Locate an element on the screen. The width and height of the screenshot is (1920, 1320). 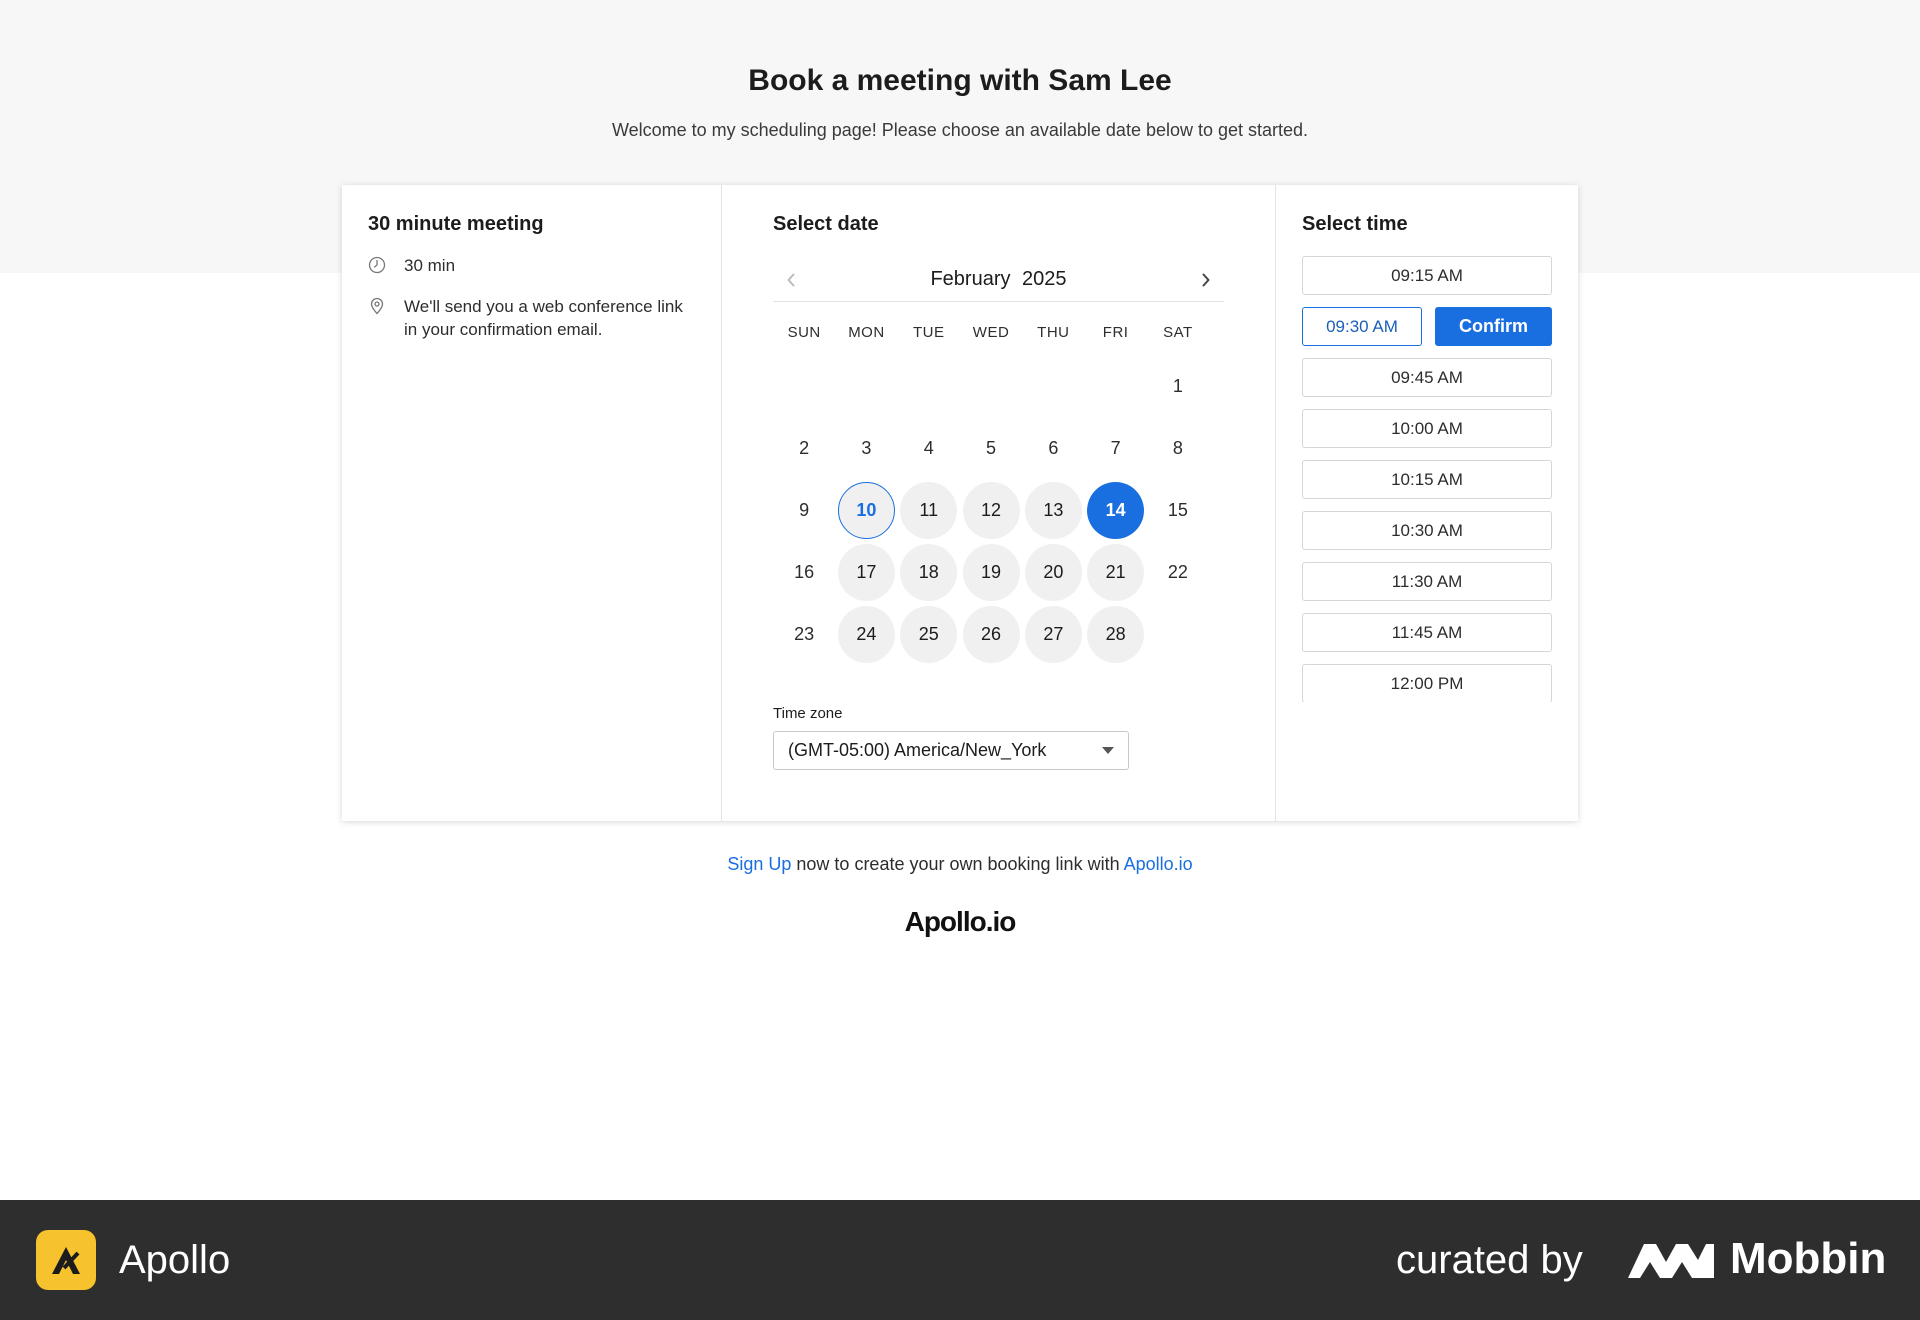
footer-bar: Apollo curated by Mobbin is located at coordinates (960, 1260).